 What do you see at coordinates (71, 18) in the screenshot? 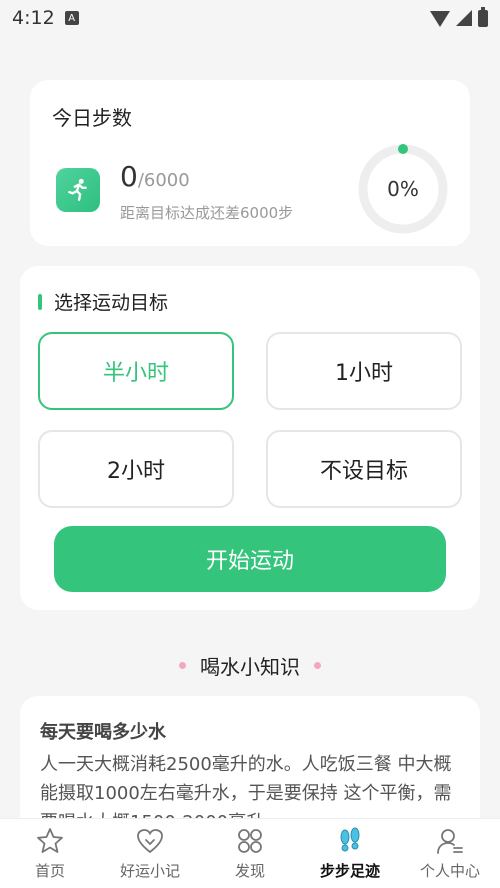
I see `notification-icon: A` at bounding box center [71, 18].